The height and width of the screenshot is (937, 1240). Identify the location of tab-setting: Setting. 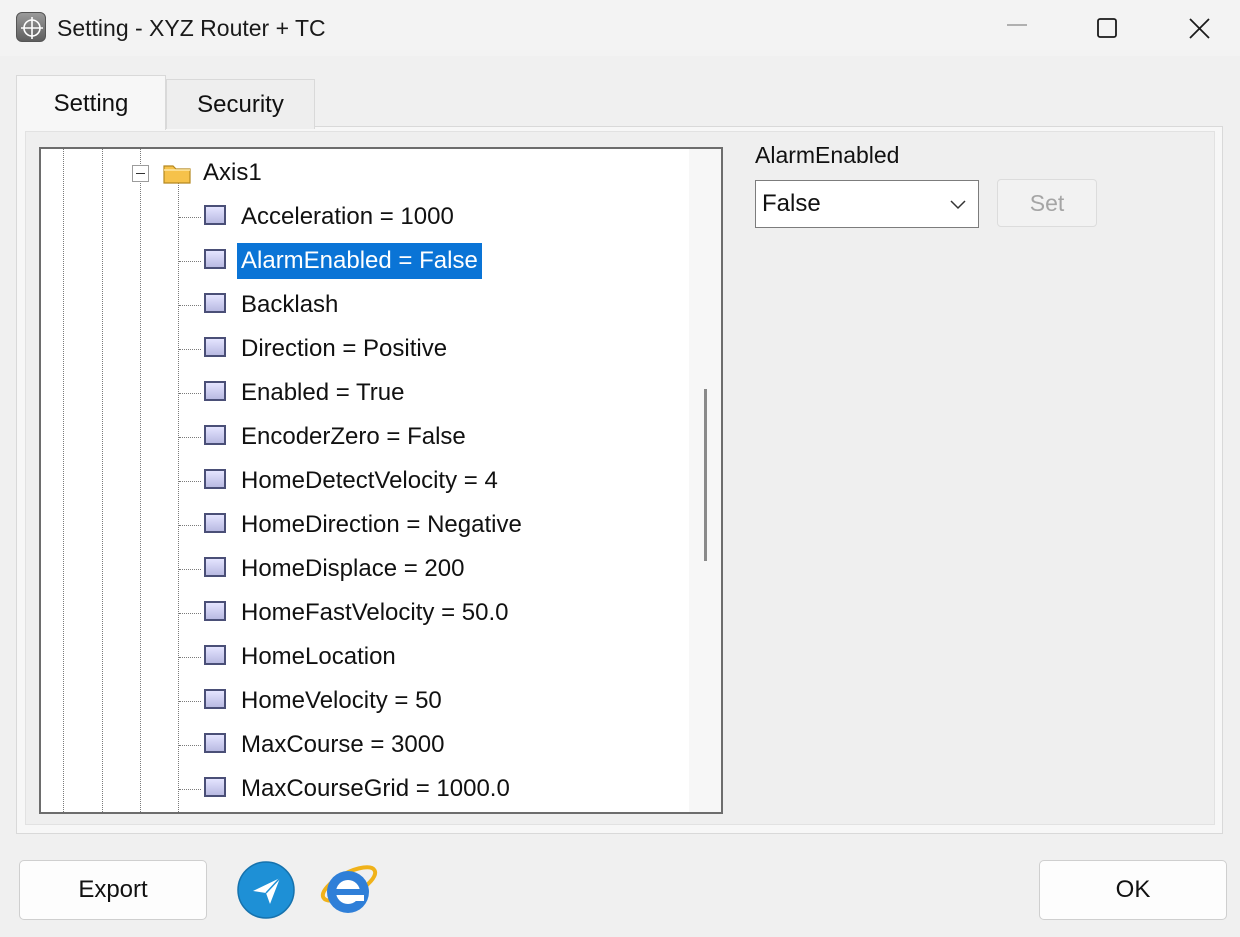
(91, 102).